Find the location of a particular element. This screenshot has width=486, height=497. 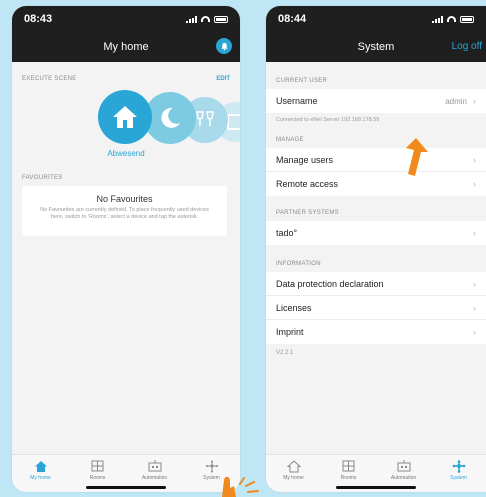

tap-hand-icon is located at coordinates (240, 486).